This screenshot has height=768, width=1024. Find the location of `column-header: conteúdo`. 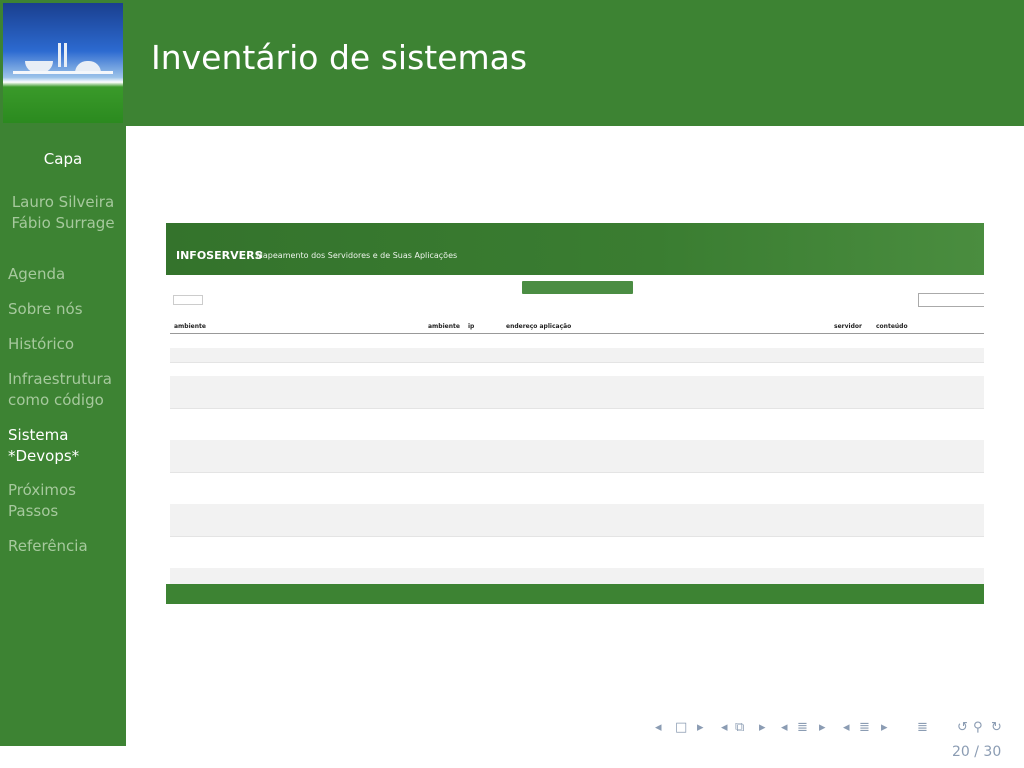

column-header: conteúdo is located at coordinates (892, 326).